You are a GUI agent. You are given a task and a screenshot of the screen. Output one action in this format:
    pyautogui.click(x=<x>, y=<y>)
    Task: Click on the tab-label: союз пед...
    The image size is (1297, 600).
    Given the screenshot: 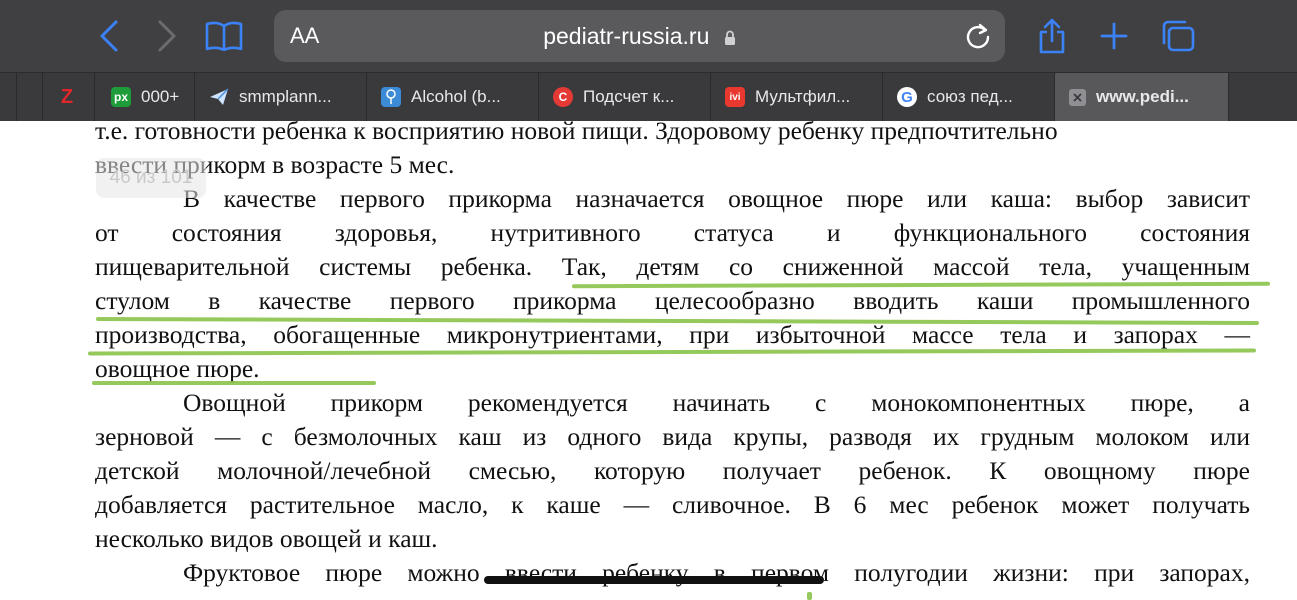 What is the action you would take?
    pyautogui.click(x=970, y=96)
    